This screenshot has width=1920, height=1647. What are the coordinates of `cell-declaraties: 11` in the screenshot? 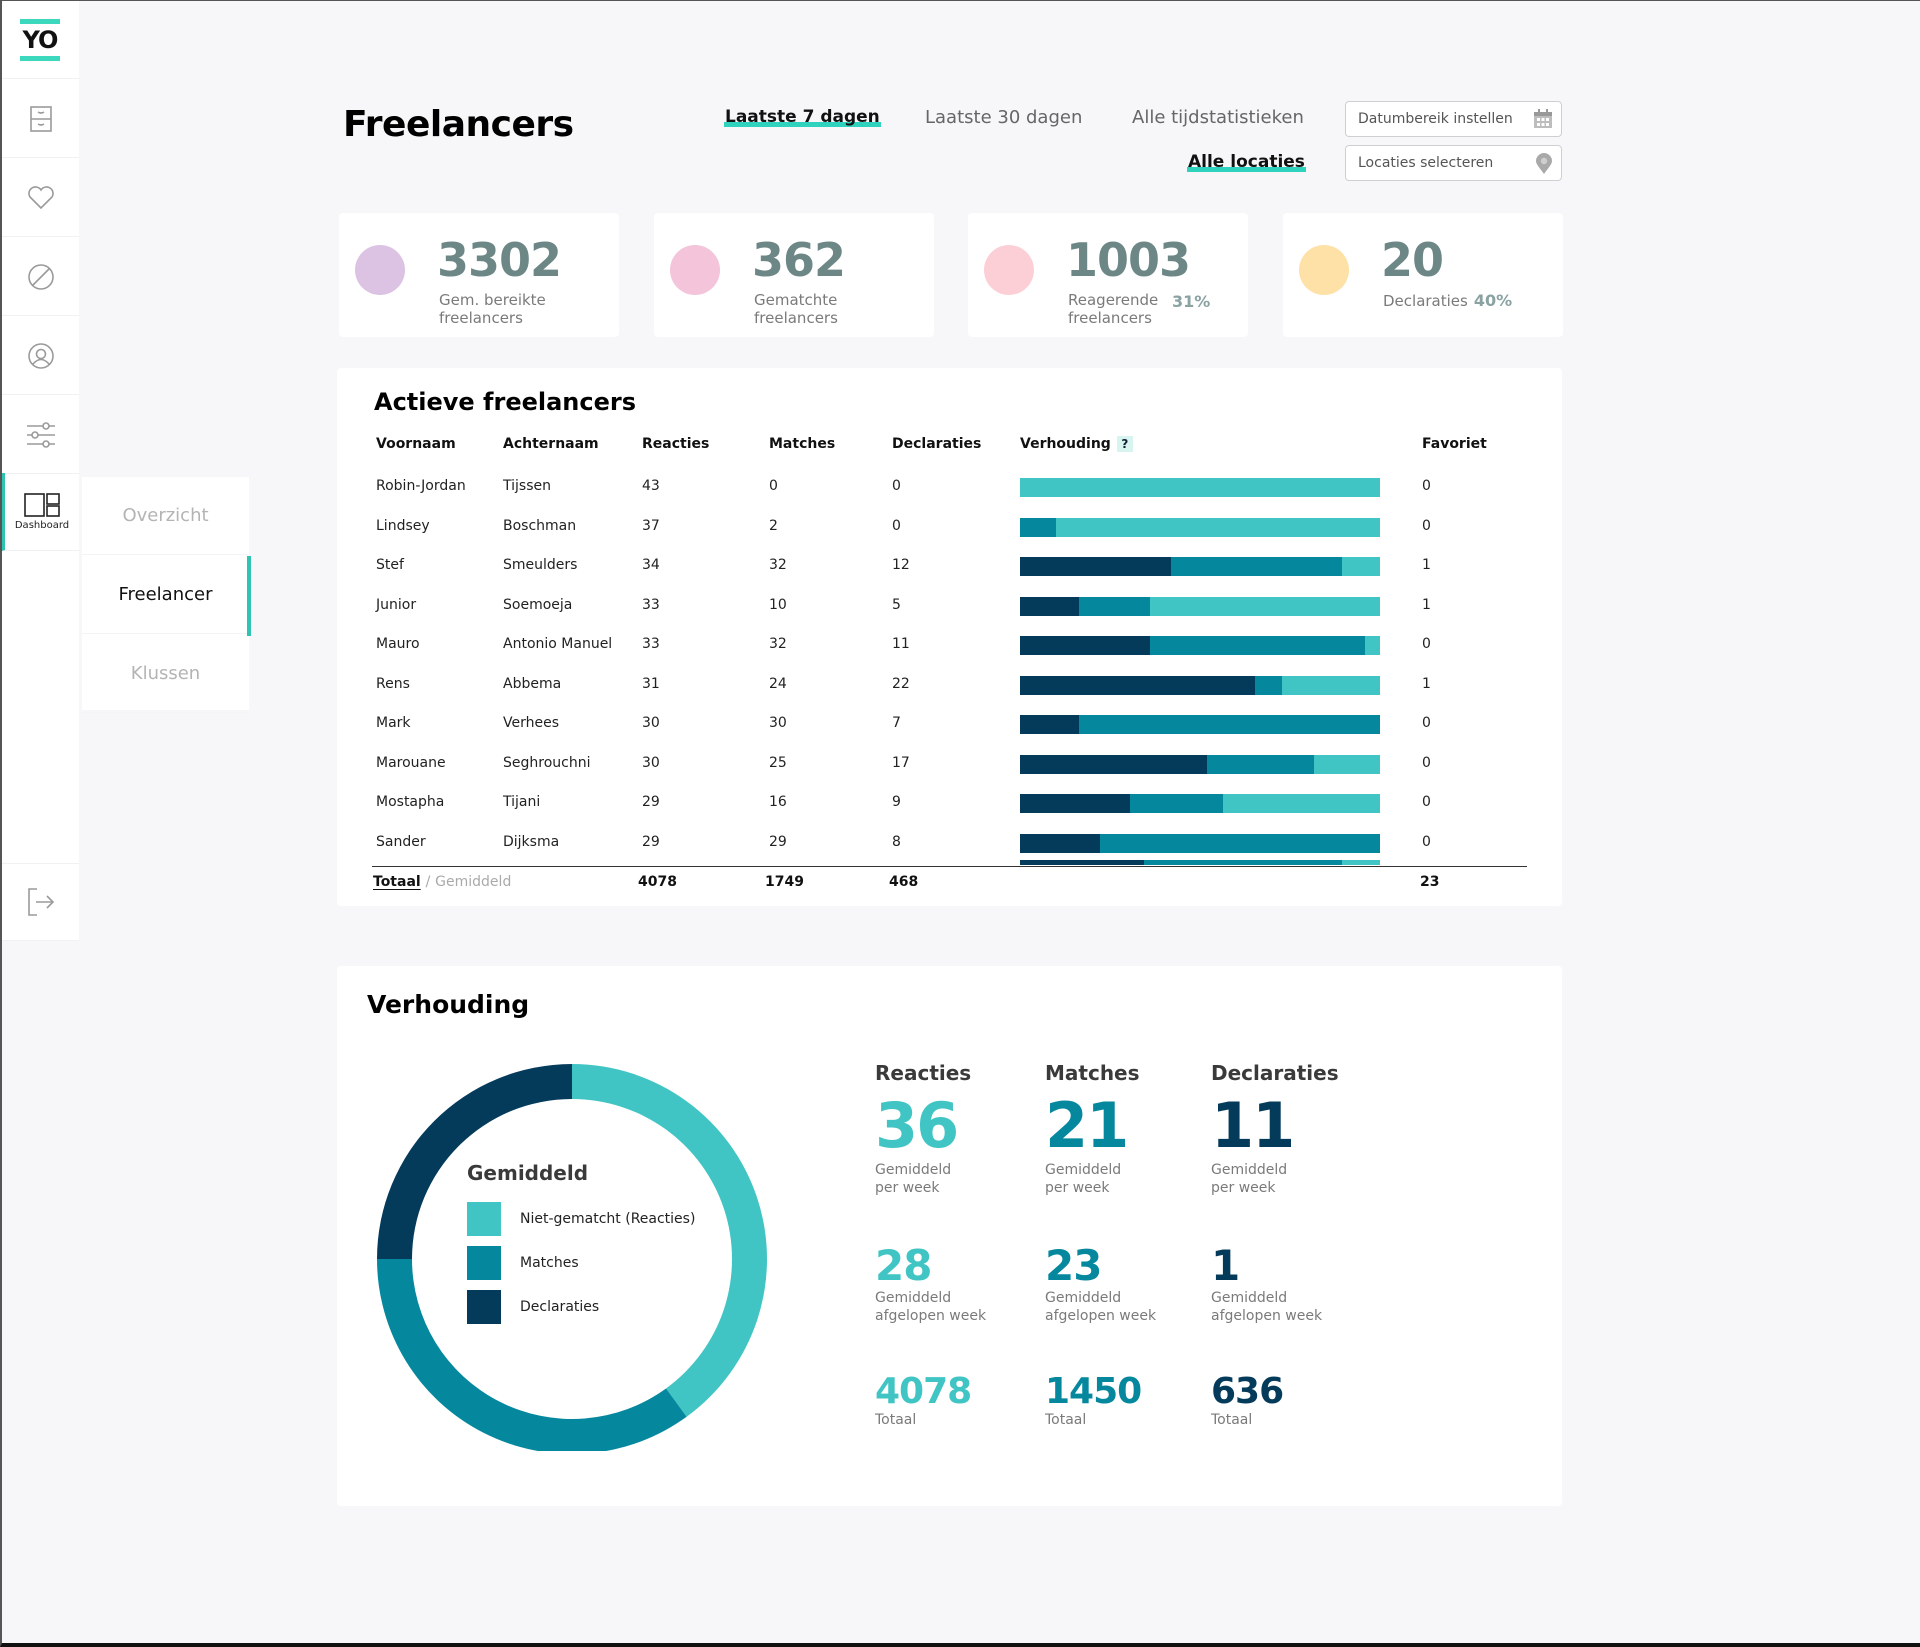 It's located at (901, 644).